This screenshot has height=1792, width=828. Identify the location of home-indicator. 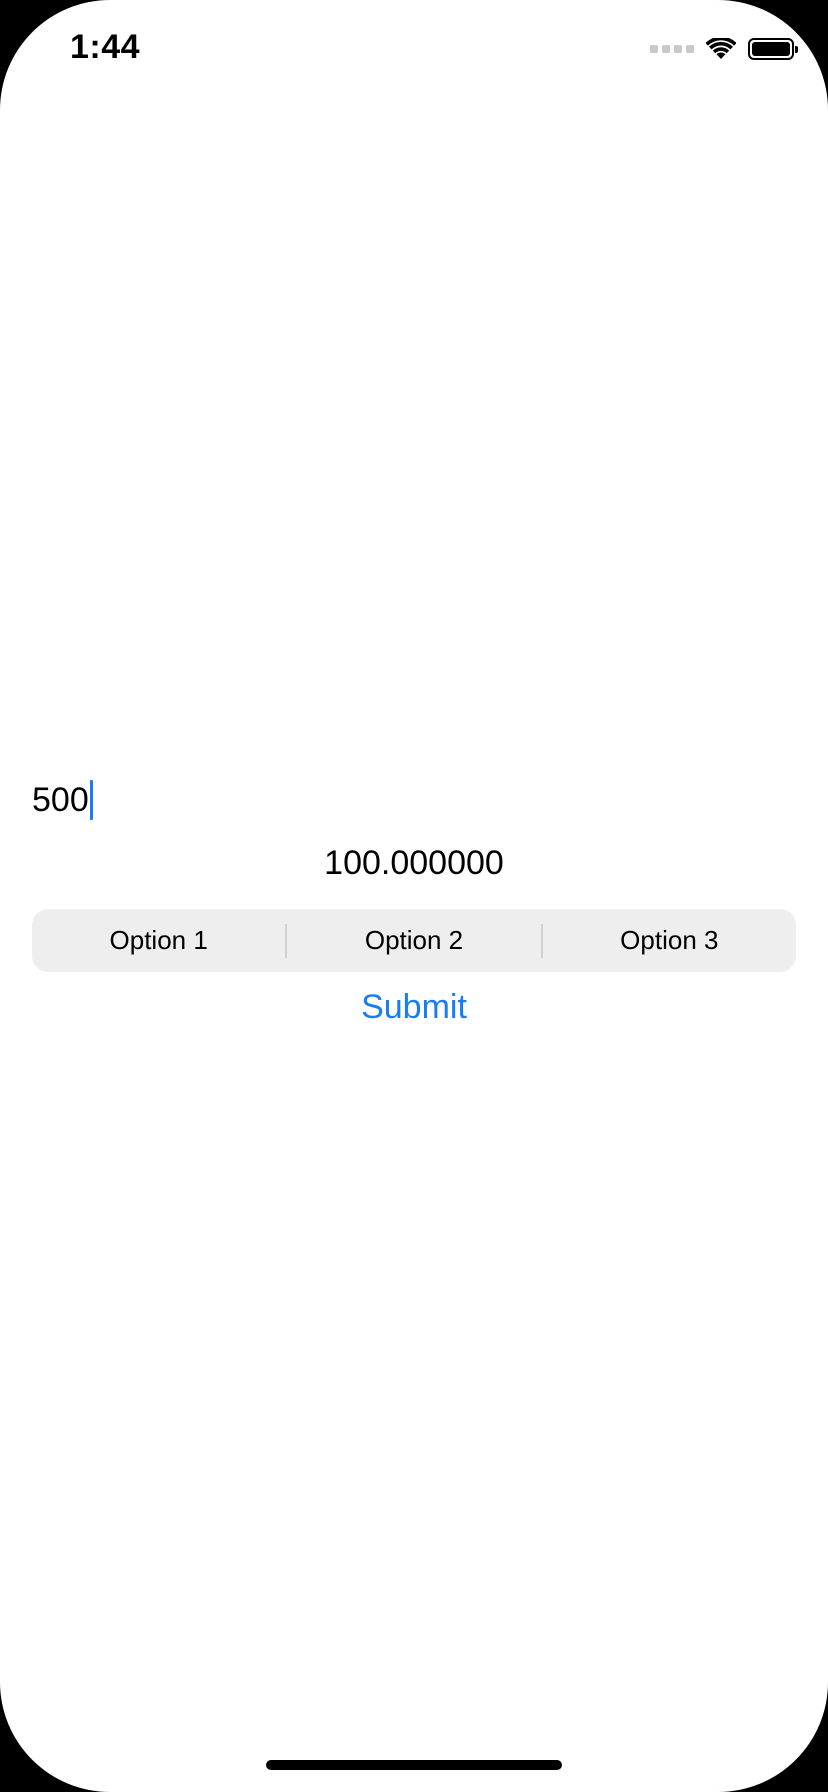
(414, 1765).